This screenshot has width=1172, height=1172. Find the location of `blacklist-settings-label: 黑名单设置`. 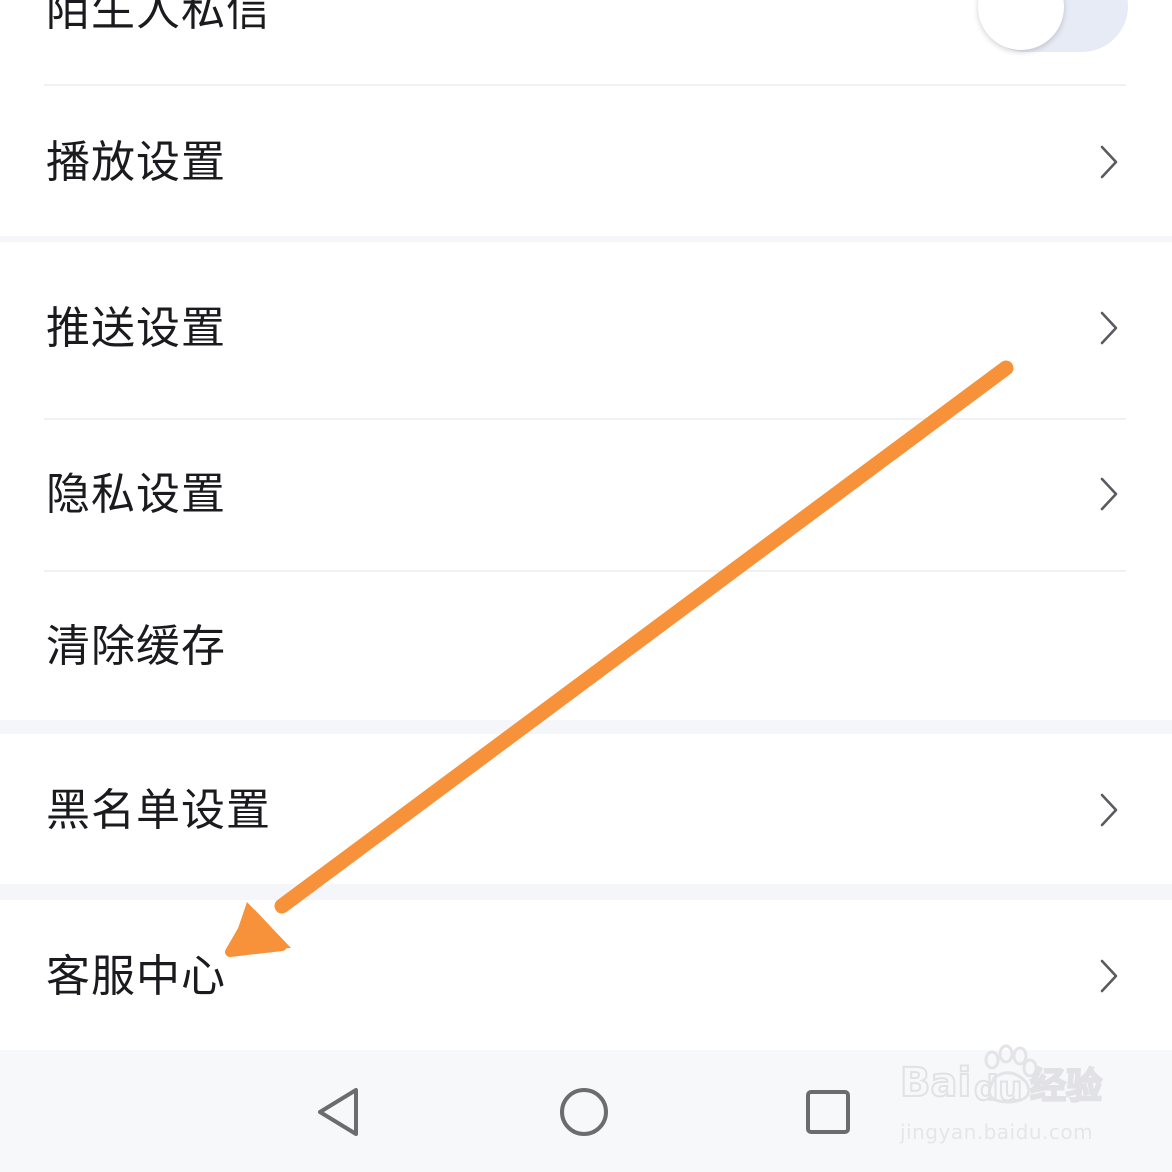

blacklist-settings-label: 黑名单设置 is located at coordinates (158, 810).